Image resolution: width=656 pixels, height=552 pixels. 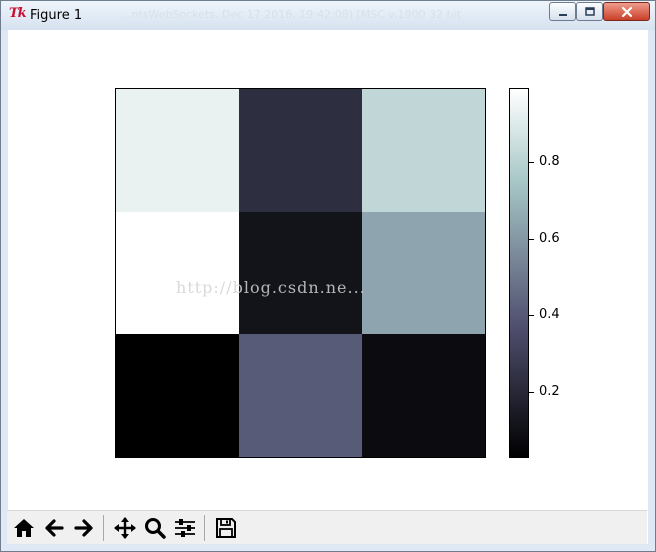 I want to click on forward-button, so click(x=84, y=528).